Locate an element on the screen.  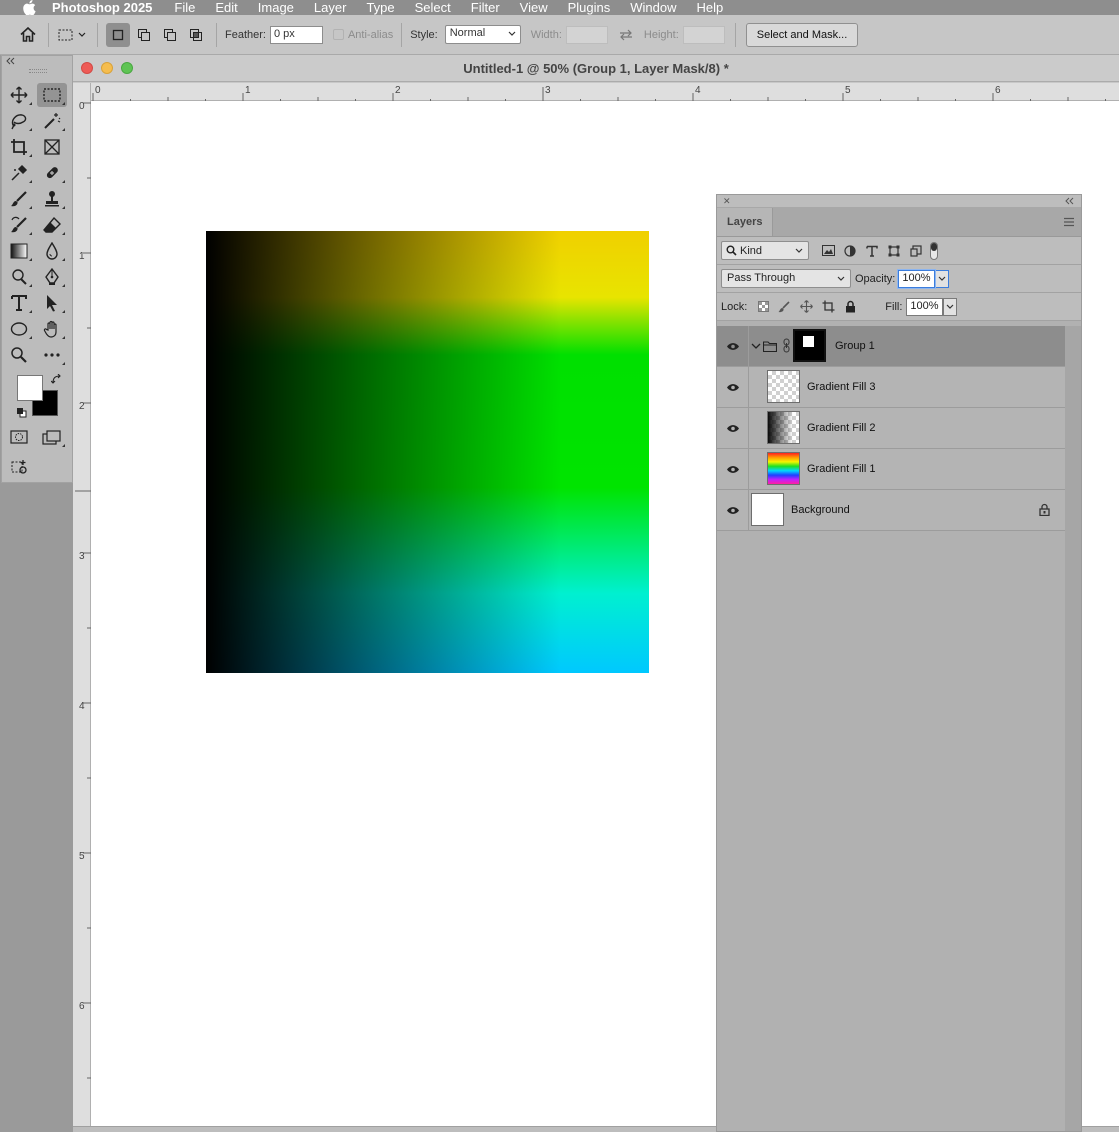
layer-row-group-1: Group 1 is located at coordinates (891, 346).